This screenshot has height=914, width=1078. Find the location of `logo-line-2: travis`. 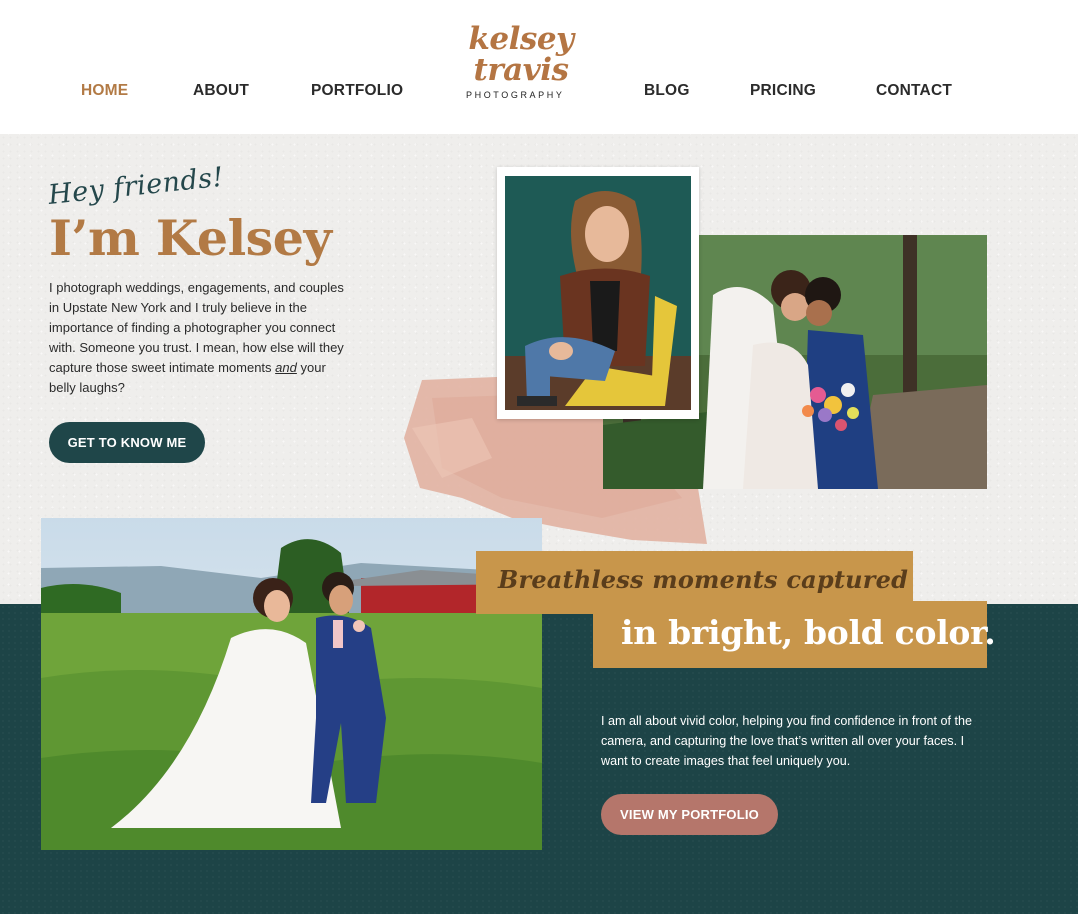

logo-line-2: travis is located at coordinates (521, 70).